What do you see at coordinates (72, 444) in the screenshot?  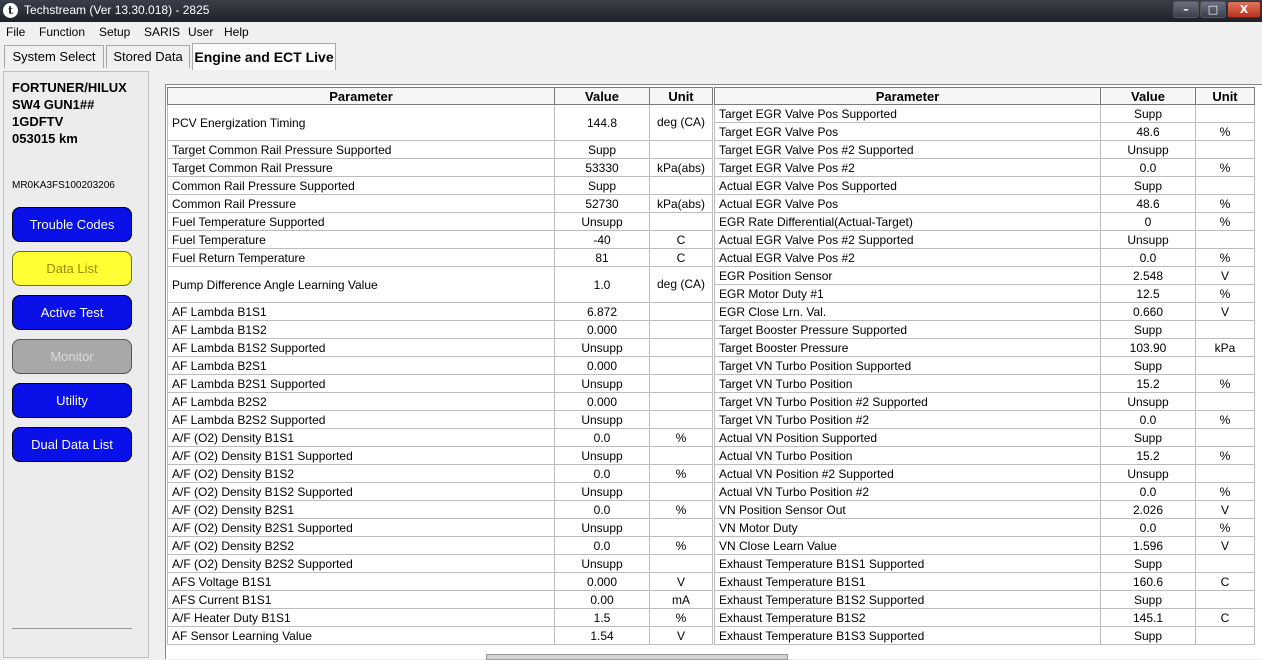 I see `dual-data-list-button: Dual Data List` at bounding box center [72, 444].